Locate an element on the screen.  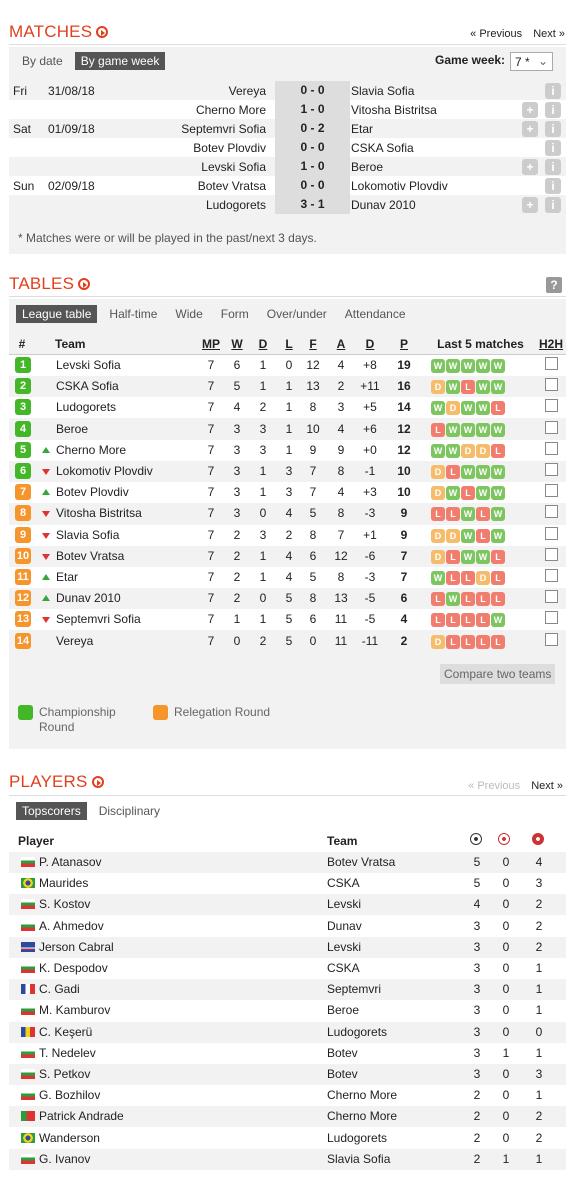
player-name: P. Atanasov is located at coordinates (70, 862).